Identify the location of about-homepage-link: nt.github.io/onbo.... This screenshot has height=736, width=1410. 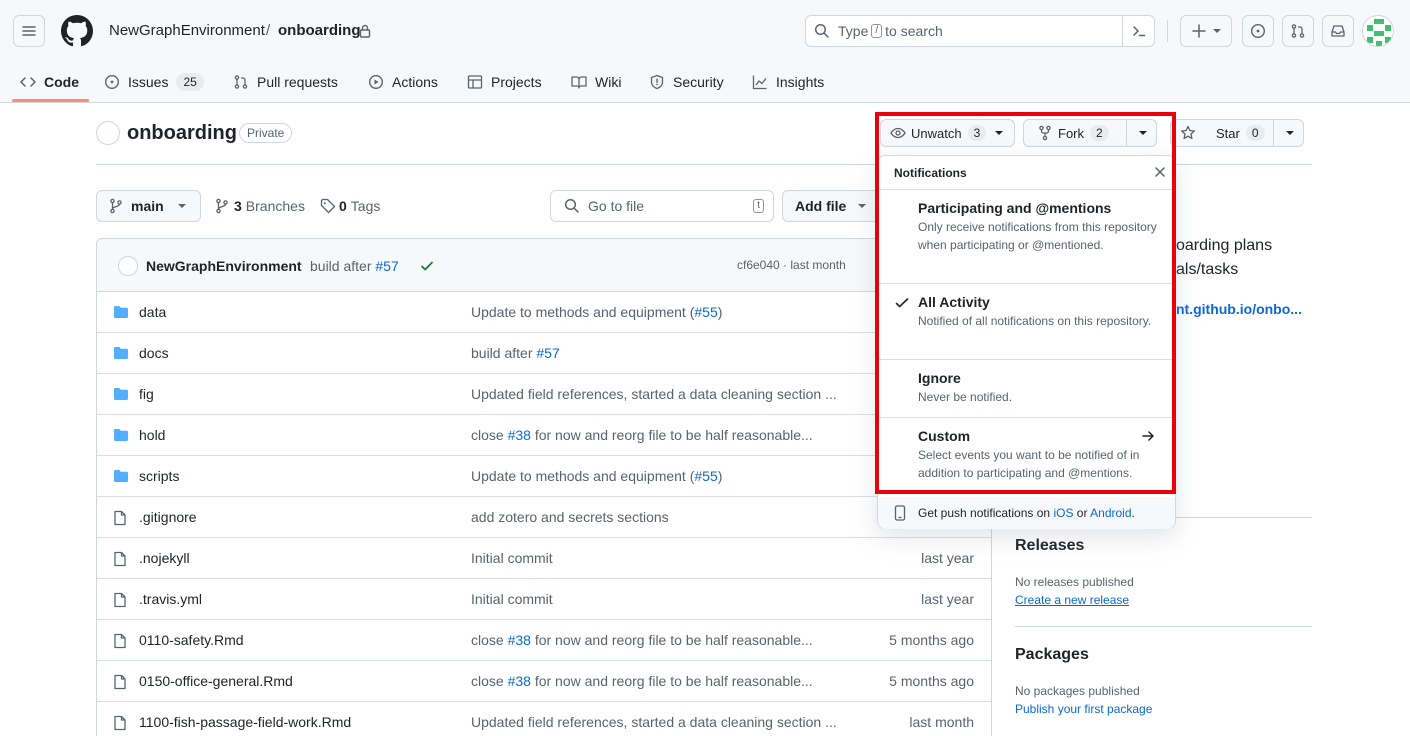
(1239, 309).